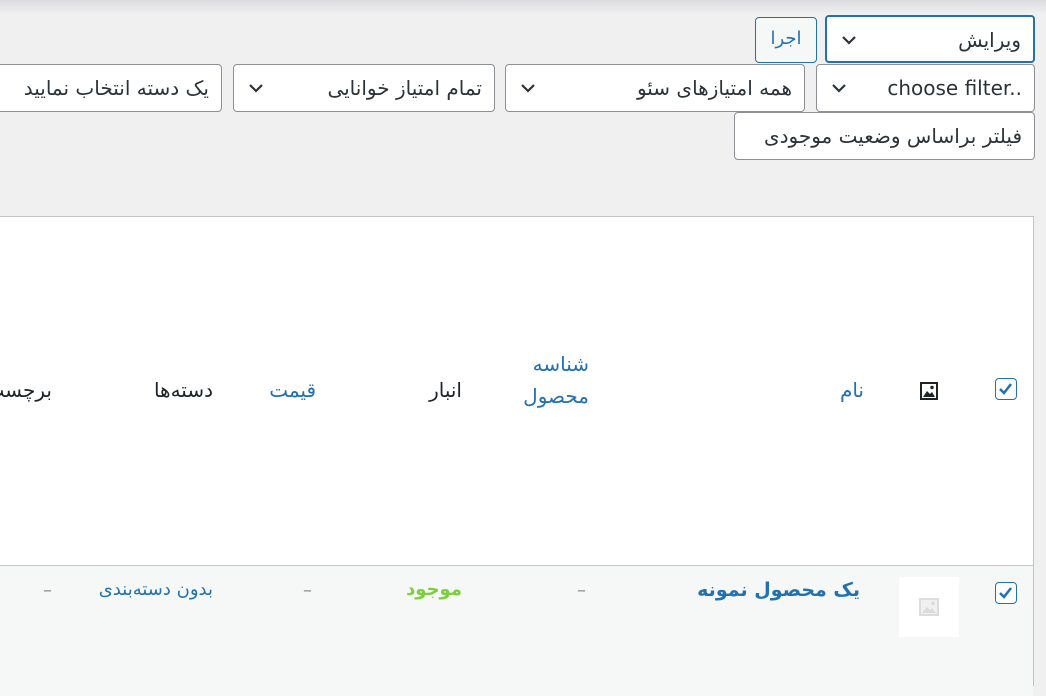 Image resolution: width=1046 pixels, height=696 pixels. What do you see at coordinates (434, 589) in the screenshot?
I see `product-stock-status: موجود` at bounding box center [434, 589].